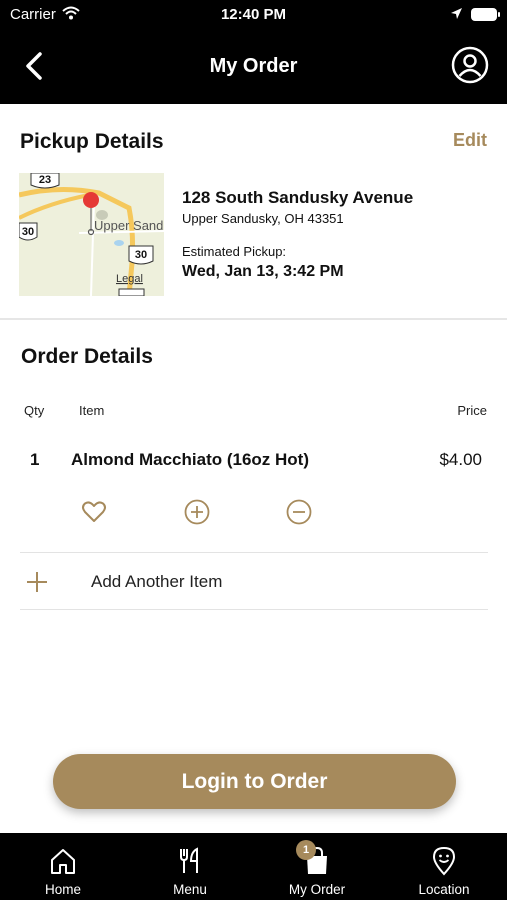 The width and height of the screenshot is (507, 900). Describe the element at coordinates (456, 16) in the screenshot. I see `location-arrow-icon` at that location.